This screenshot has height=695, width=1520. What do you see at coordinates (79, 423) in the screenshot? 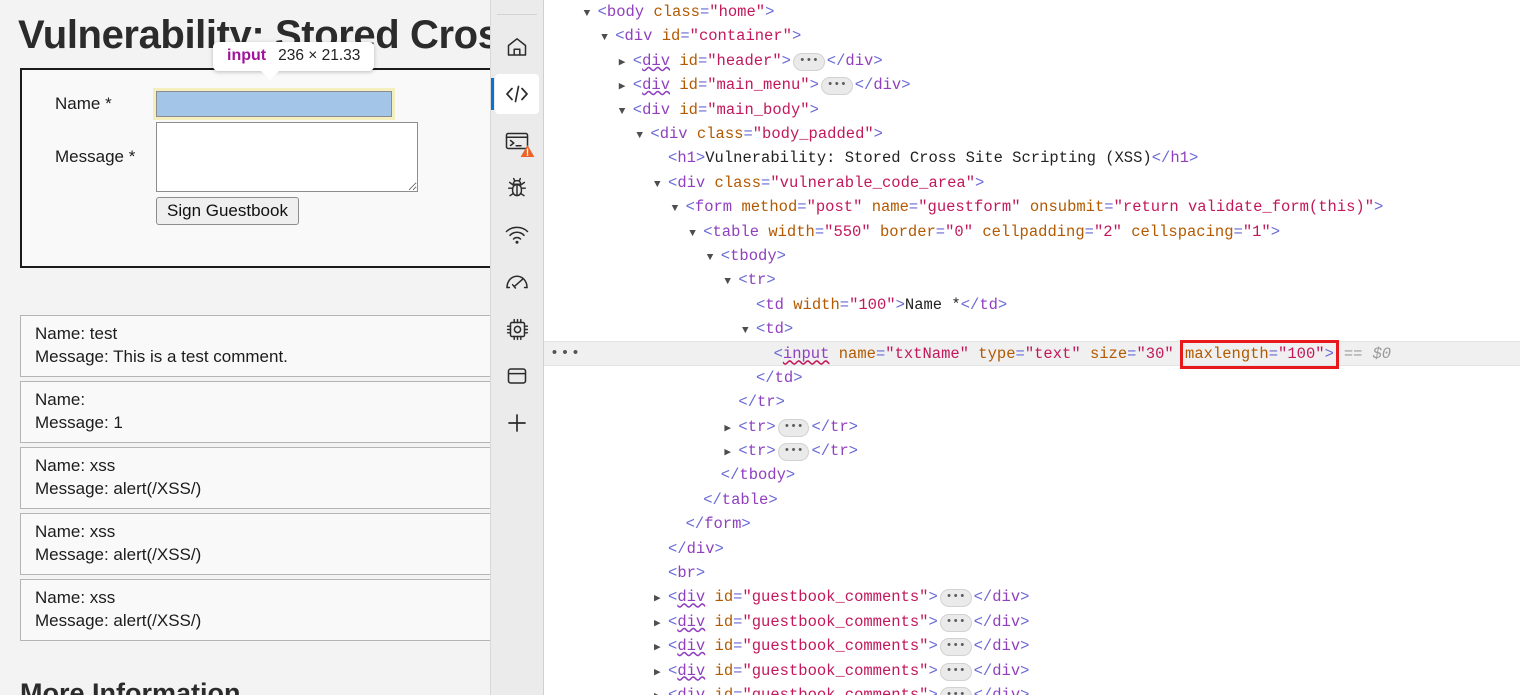
I see `comment-message: Message: 1` at bounding box center [79, 423].